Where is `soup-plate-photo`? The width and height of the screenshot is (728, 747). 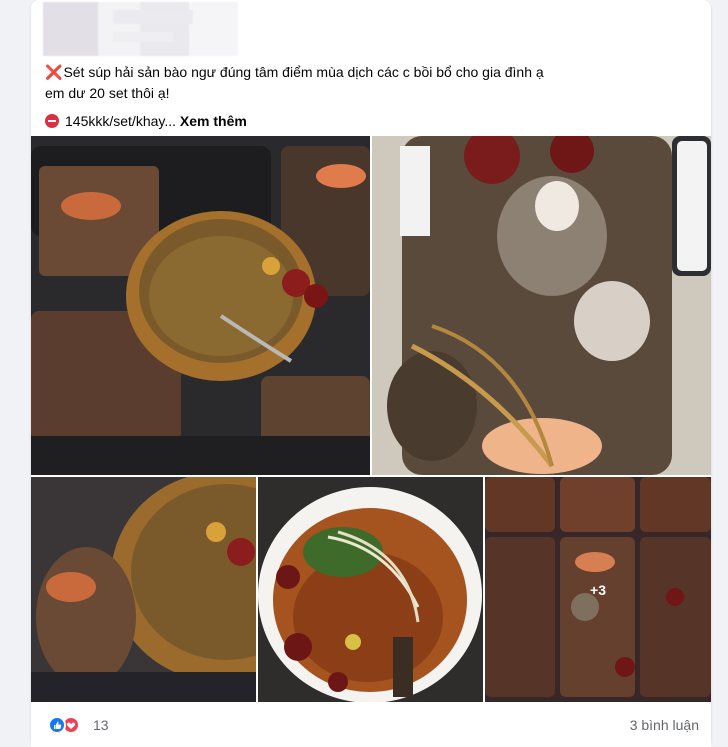 soup-plate-photo is located at coordinates (370, 589).